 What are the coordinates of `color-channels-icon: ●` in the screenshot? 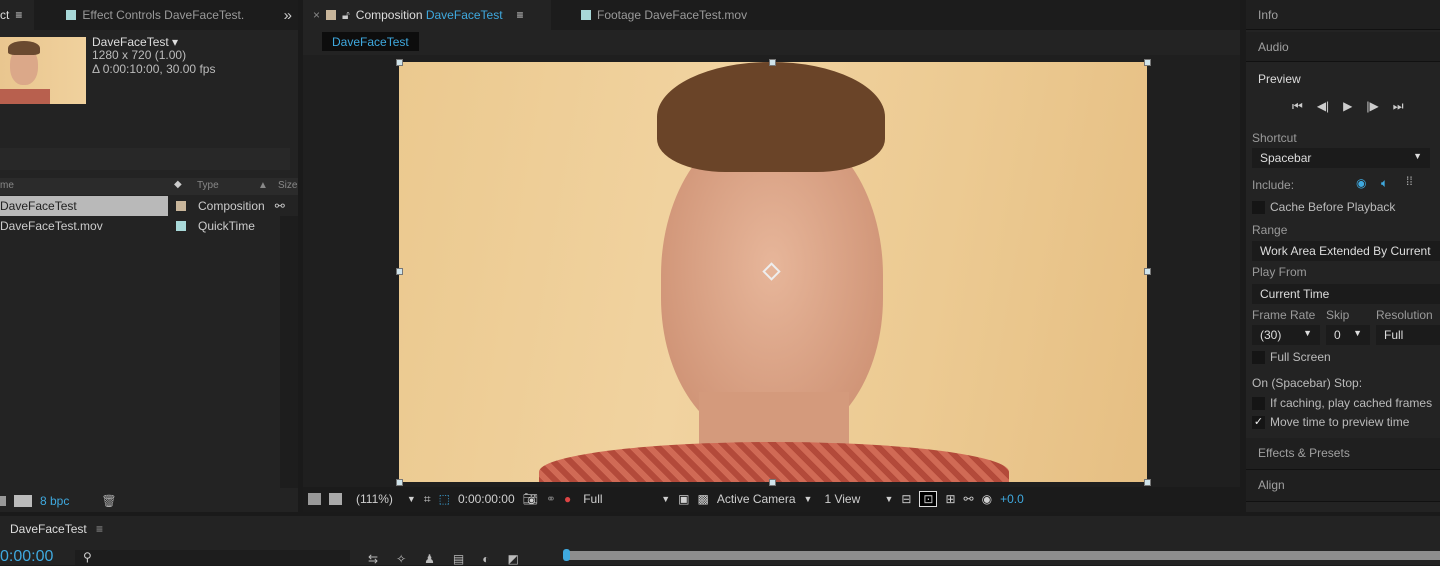 It's located at (567, 499).